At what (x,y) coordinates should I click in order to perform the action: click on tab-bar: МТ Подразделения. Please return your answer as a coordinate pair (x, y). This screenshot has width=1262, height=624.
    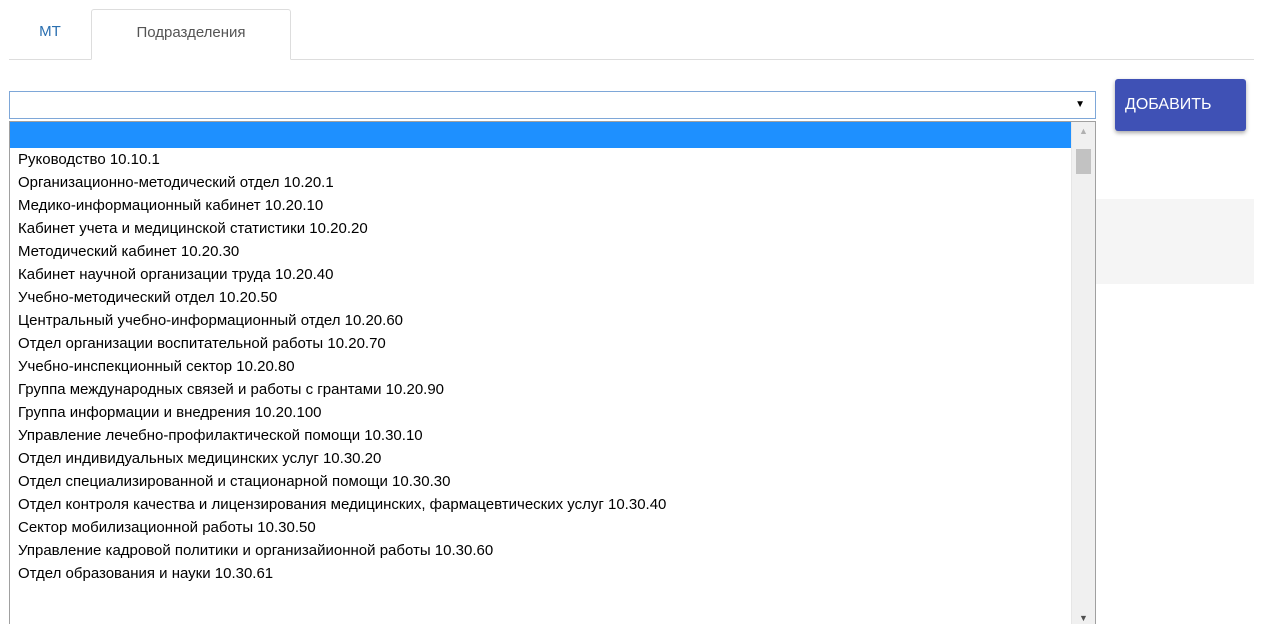
    Looking at the image, I should click on (631, 34).